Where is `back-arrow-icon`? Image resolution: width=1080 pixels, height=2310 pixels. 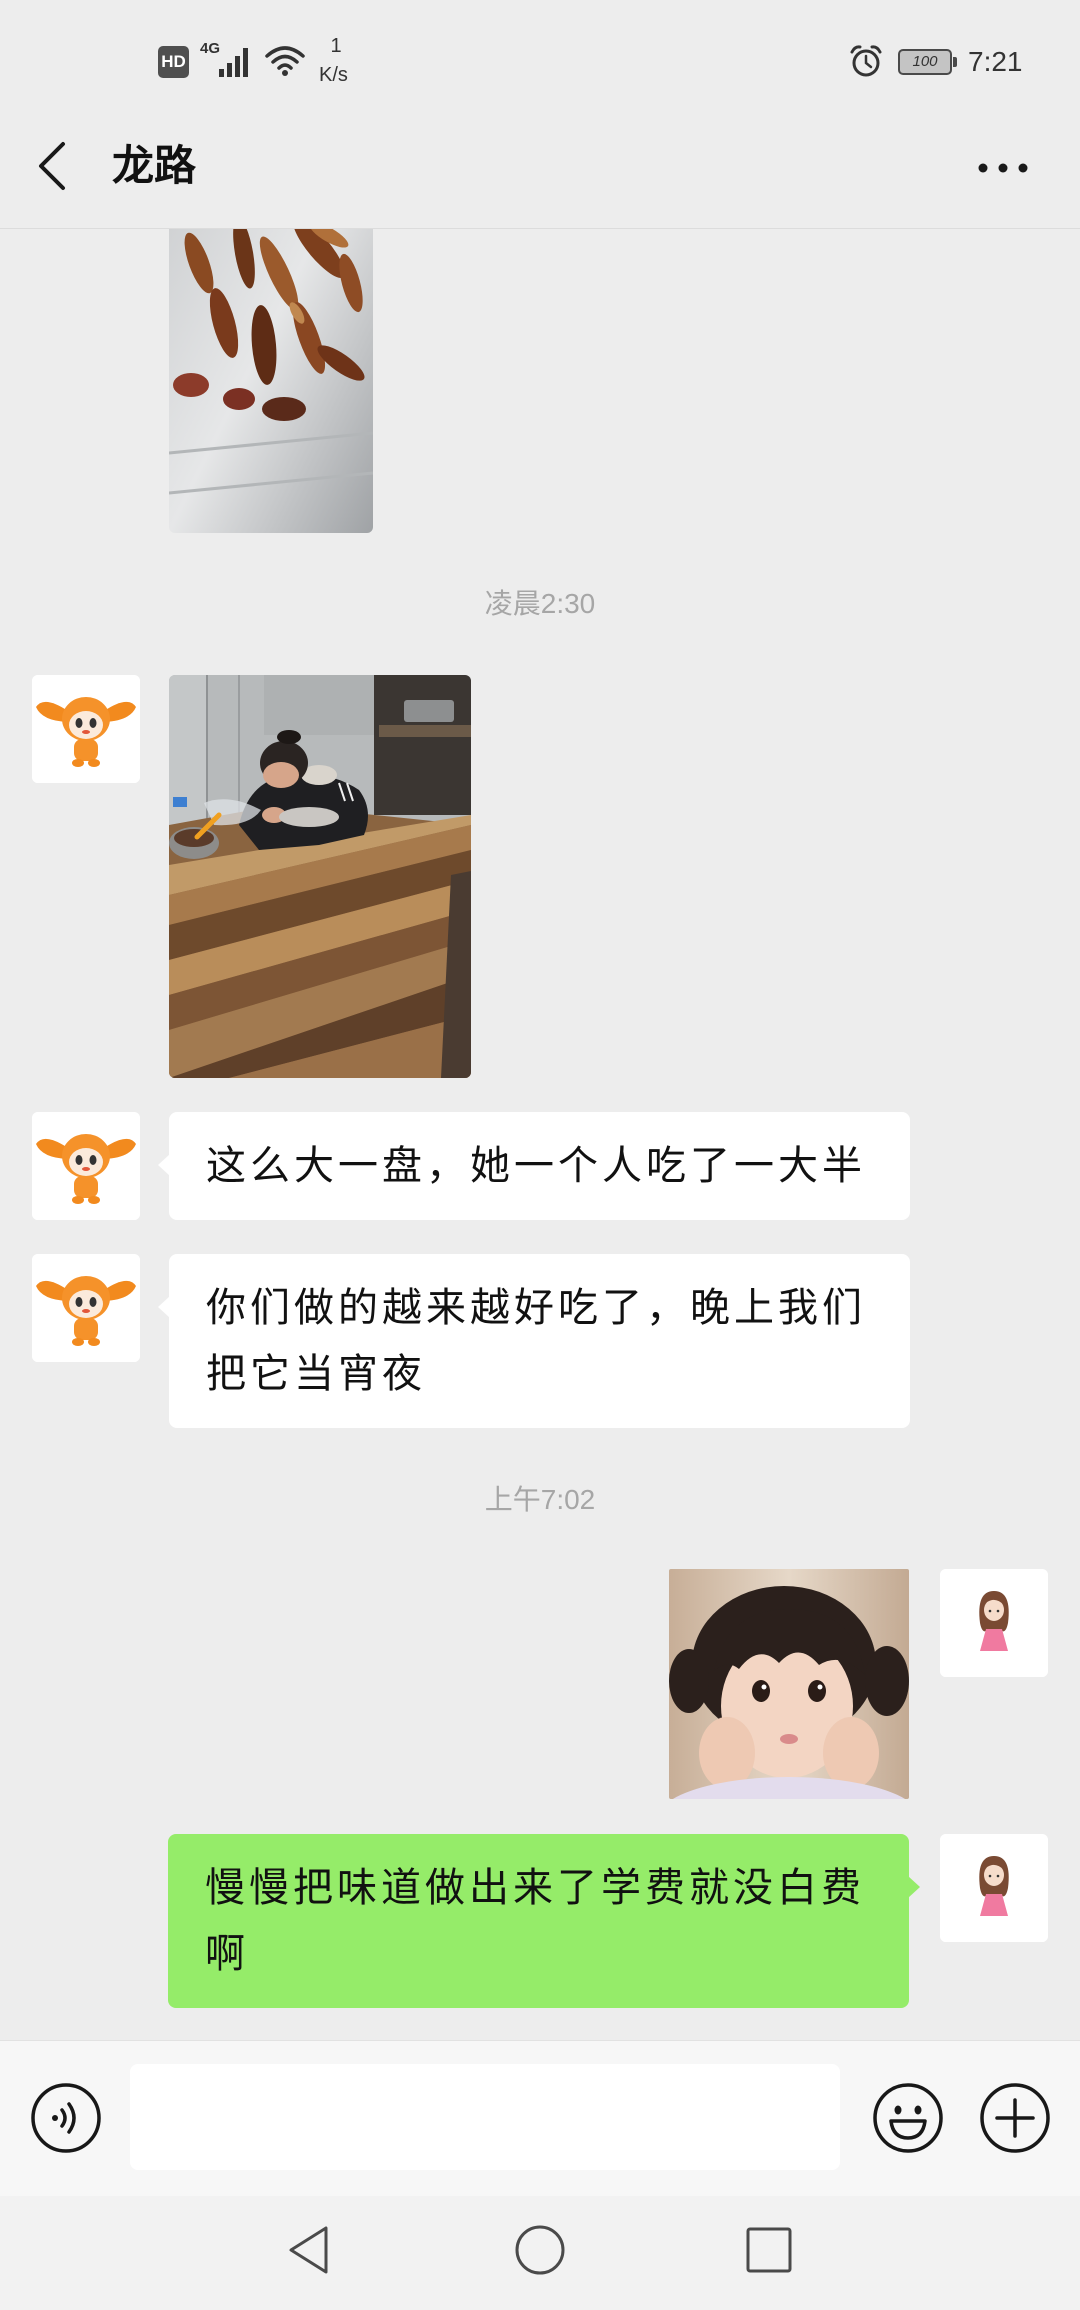
back-arrow-icon is located at coordinates (55, 166).